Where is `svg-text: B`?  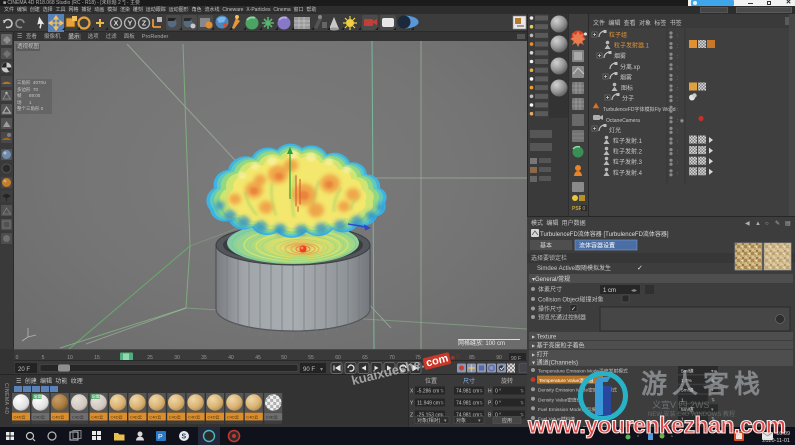
svg-text: B is located at coordinates (490, 416).